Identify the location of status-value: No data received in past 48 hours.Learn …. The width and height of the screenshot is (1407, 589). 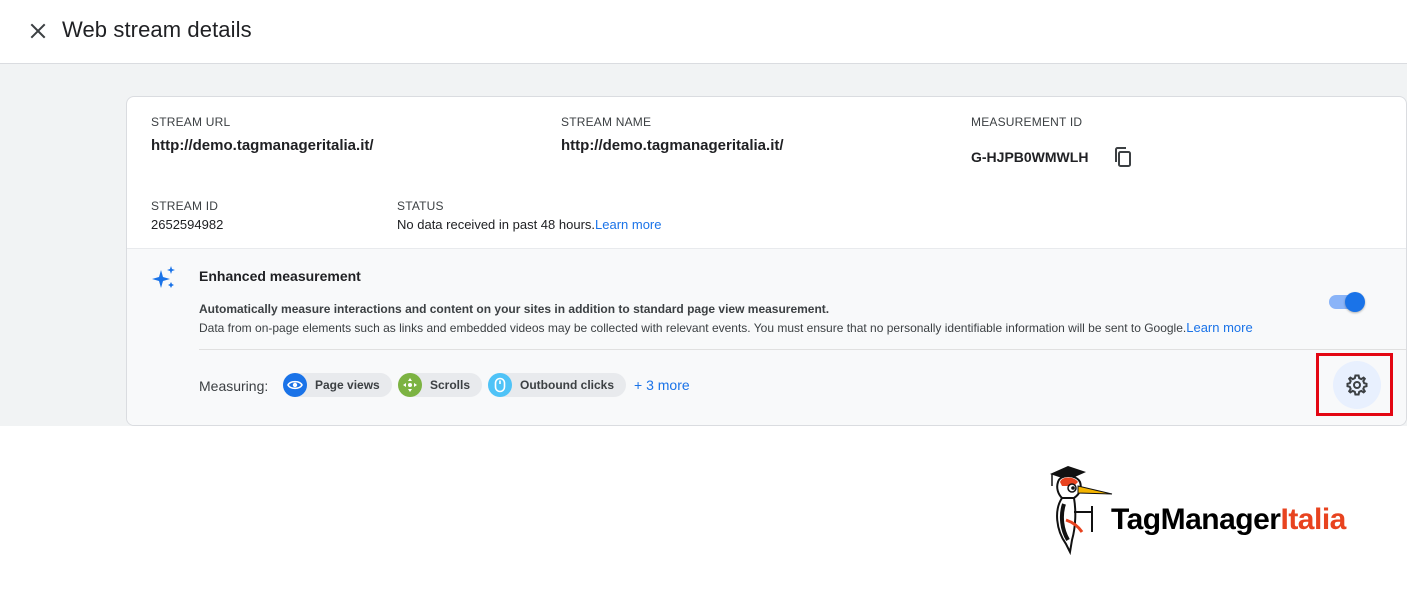
(529, 224).